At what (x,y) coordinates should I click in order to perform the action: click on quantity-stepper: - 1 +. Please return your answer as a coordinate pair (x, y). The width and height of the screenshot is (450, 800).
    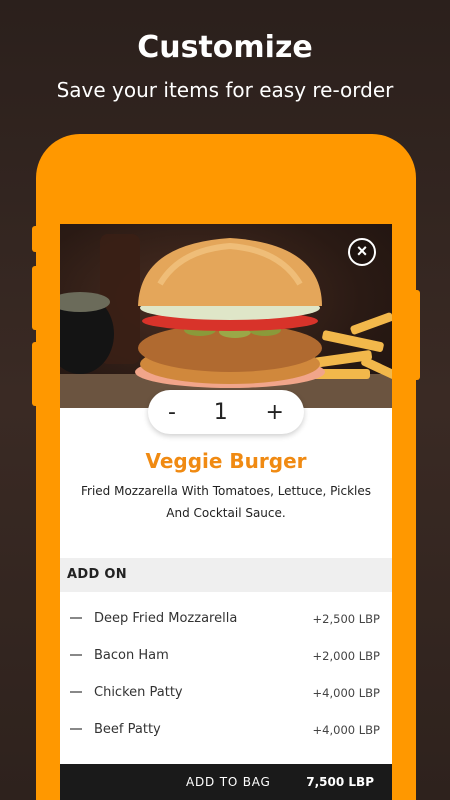
    Looking at the image, I should click on (226, 412).